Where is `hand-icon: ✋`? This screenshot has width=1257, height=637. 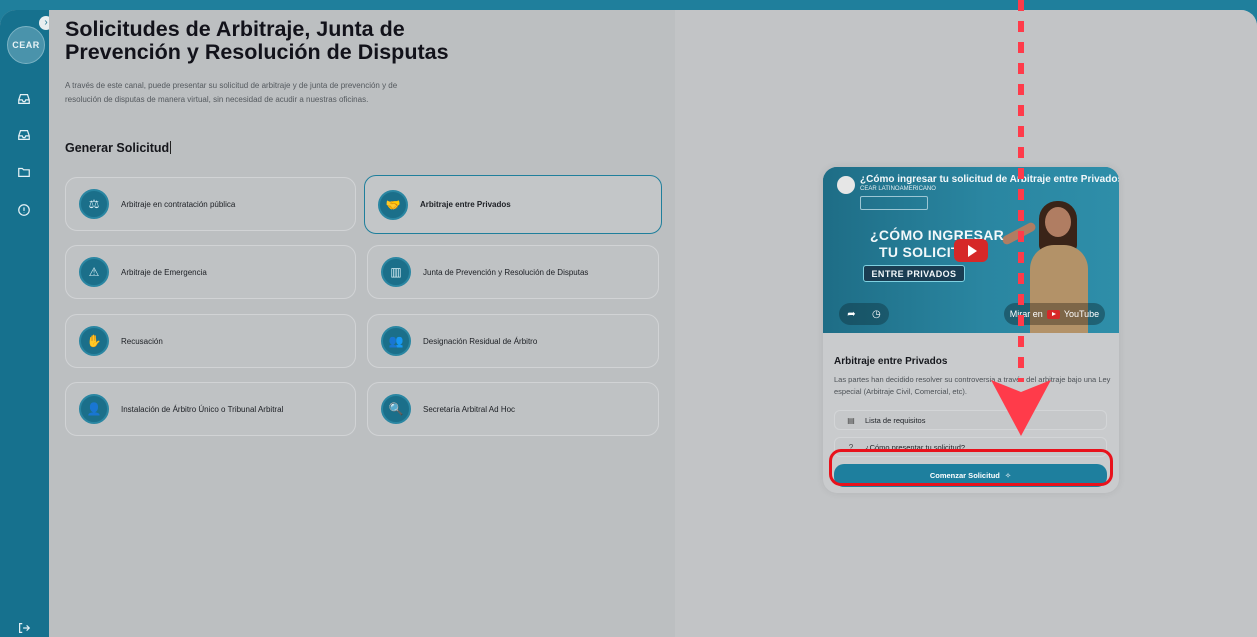
hand-icon: ✋ is located at coordinates (94, 341).